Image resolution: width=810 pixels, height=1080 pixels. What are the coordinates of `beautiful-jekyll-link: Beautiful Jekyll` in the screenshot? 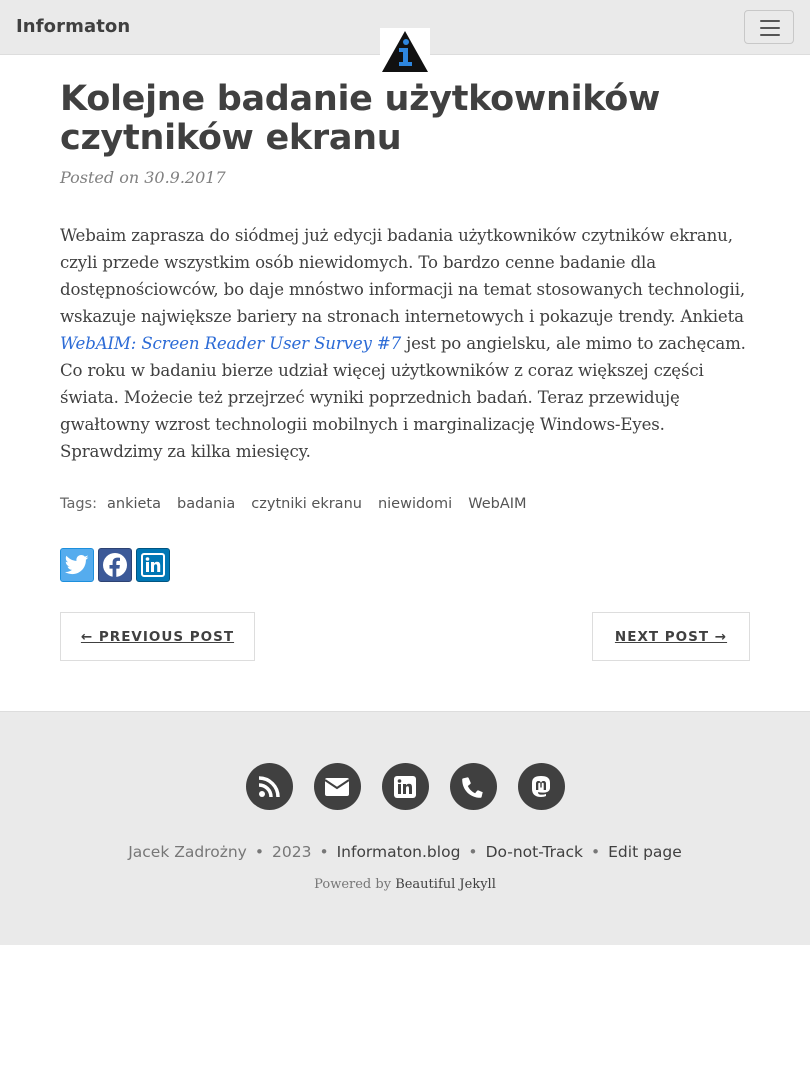 It's located at (445, 884).